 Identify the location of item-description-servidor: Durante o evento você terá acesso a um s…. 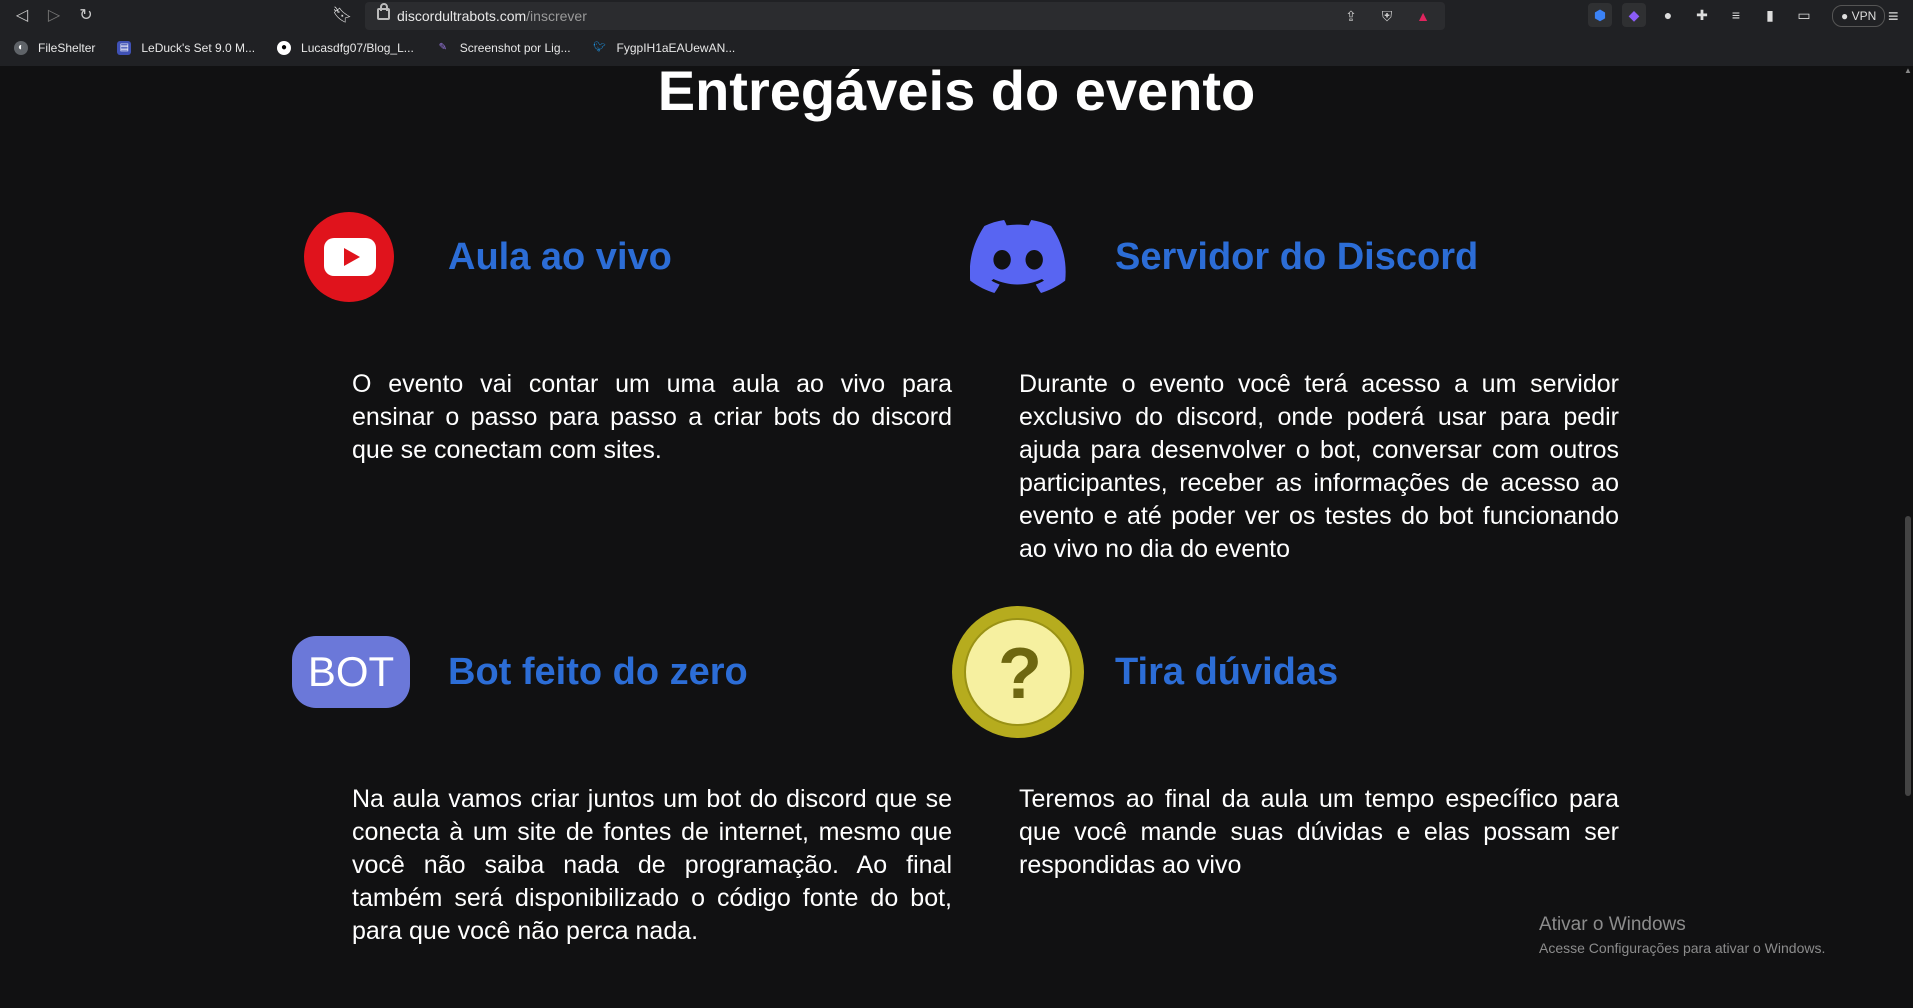
(1319, 466).